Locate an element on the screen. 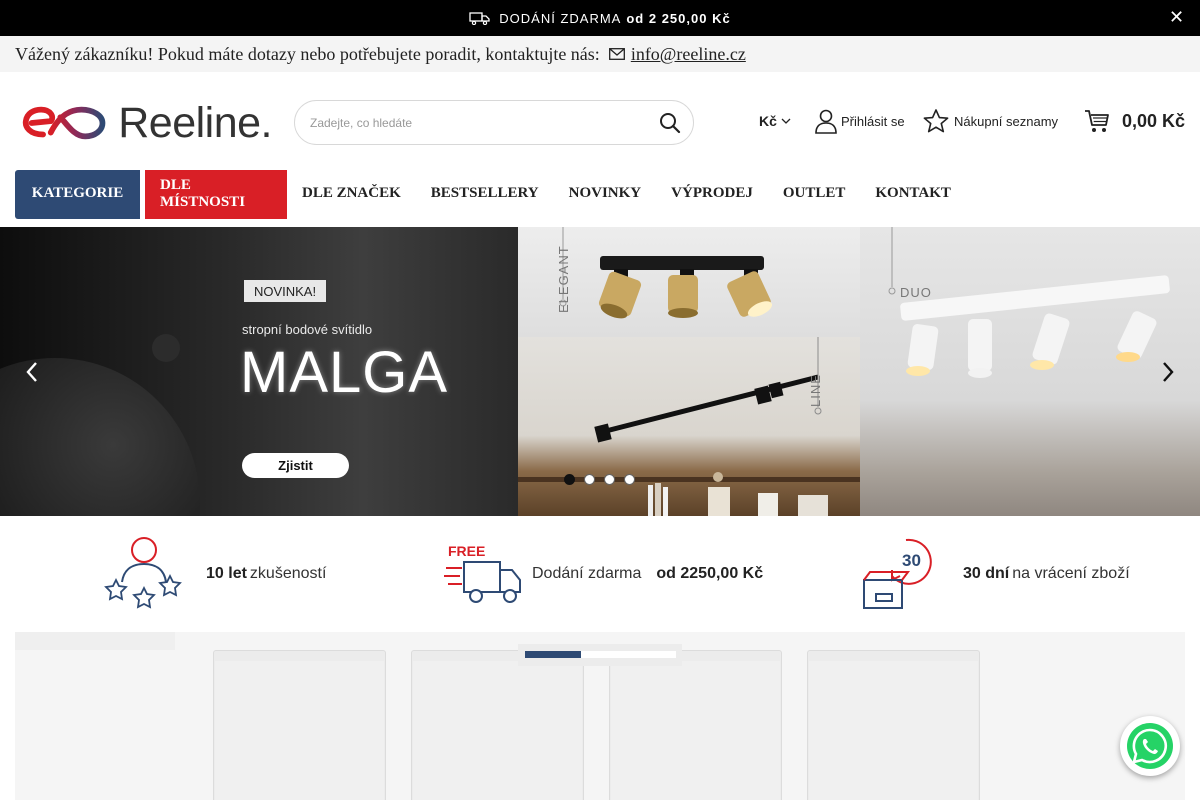 This screenshot has height=800, width=1200. nav-item-kontakt: KONTAKT is located at coordinates (913, 194).